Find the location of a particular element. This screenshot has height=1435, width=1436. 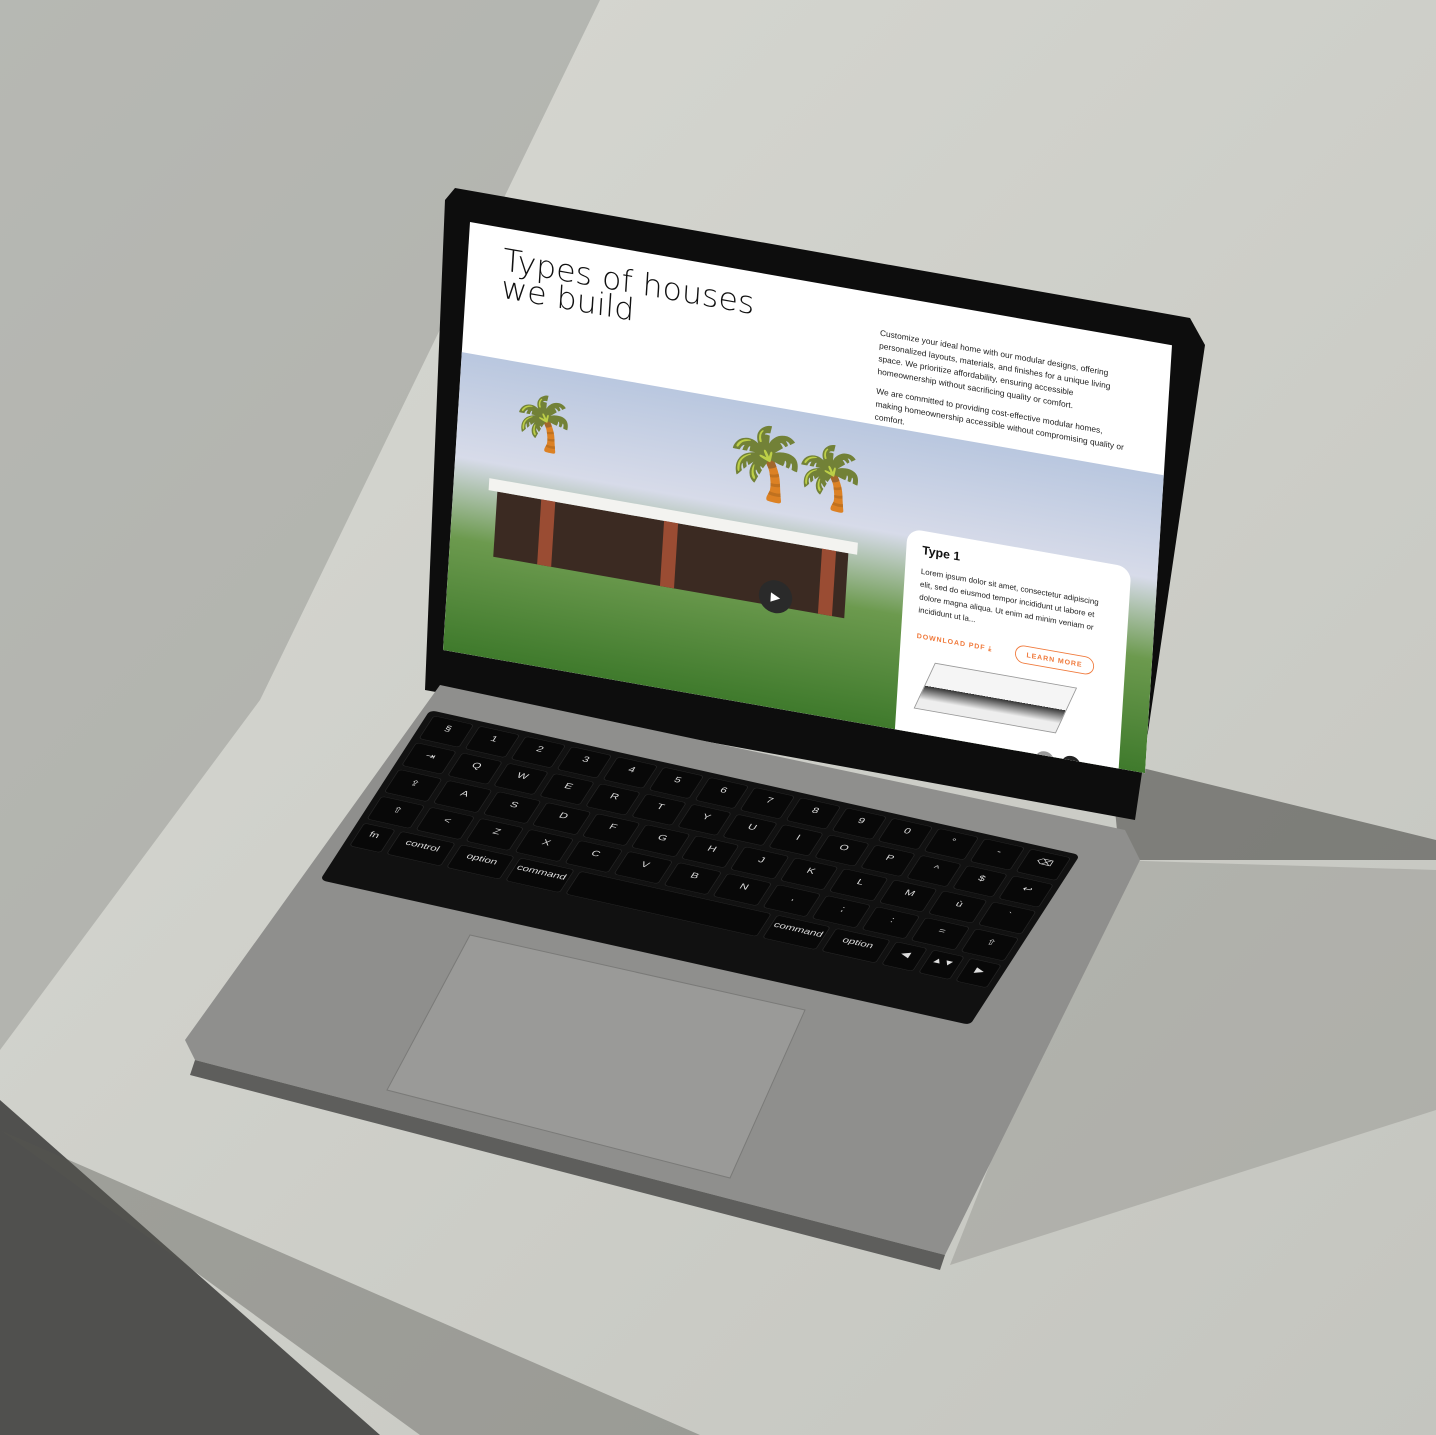

key: ^ is located at coordinates (934, 871).